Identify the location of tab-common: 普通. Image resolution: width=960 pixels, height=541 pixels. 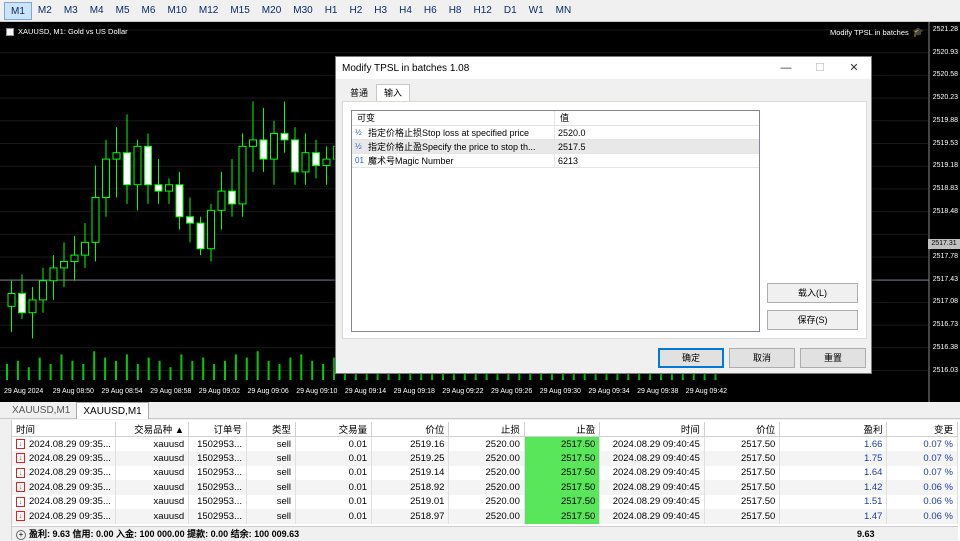
(359, 92).